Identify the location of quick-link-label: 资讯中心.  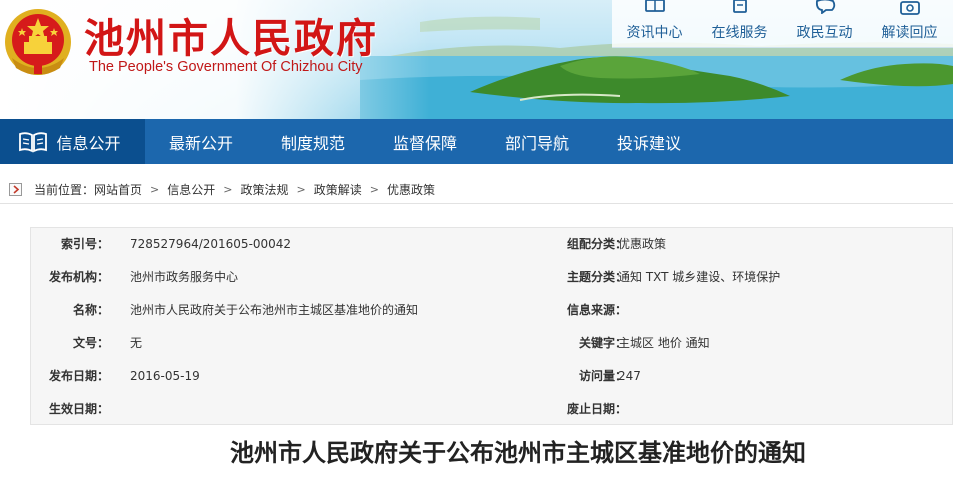
(654, 33).